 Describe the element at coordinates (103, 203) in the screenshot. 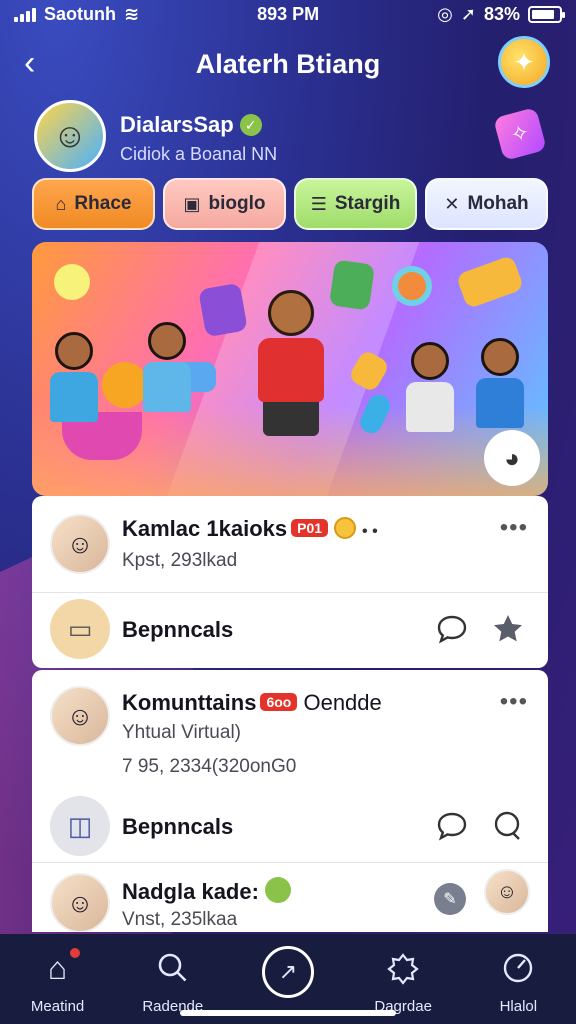

I see `chip-label: Rhace` at that location.